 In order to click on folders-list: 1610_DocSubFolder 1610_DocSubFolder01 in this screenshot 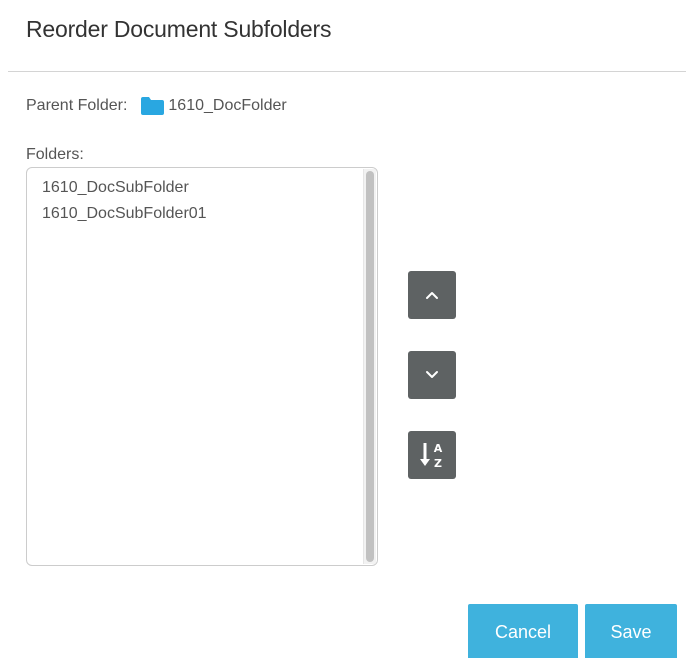, I will do `click(124, 203)`.